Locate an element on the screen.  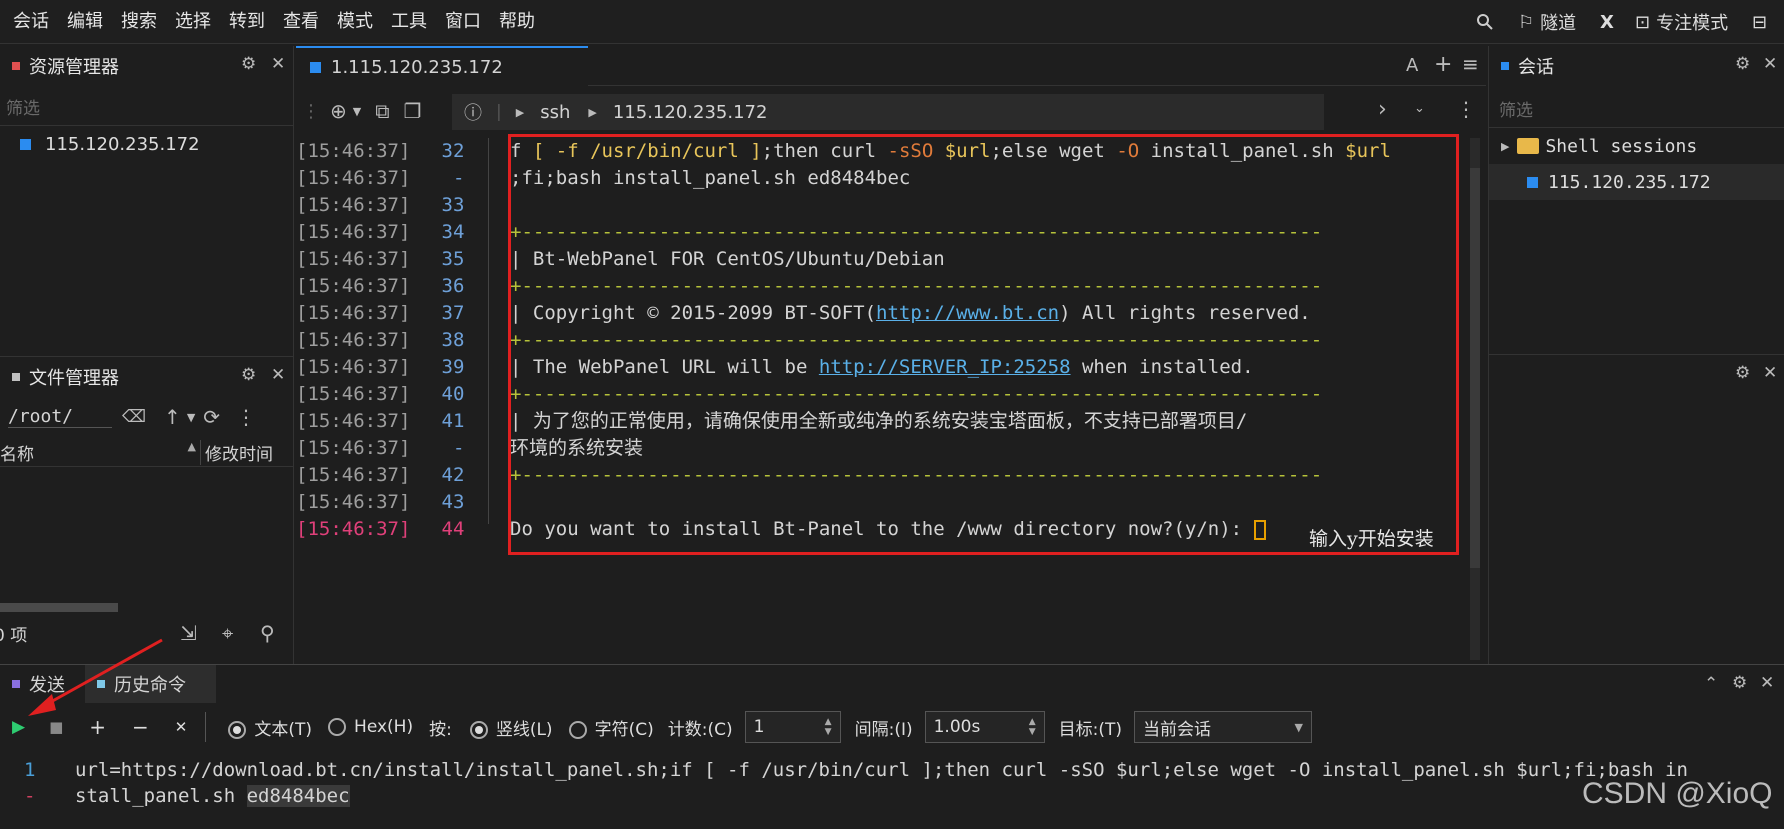
v-scrollbar is located at coordinates (1475, 399).